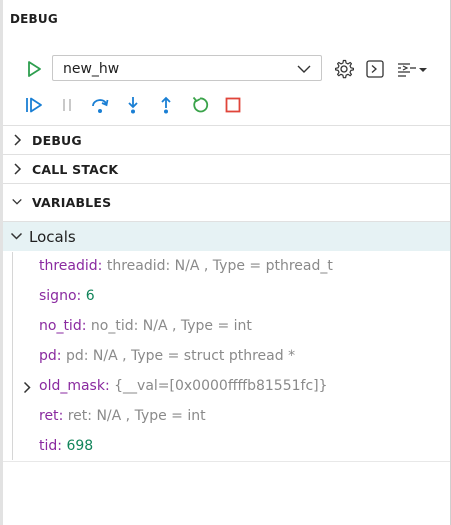 This screenshot has height=525, width=451. What do you see at coordinates (171, 326) in the screenshot?
I see `variable-value: no_tid: N/A , Type = int` at bounding box center [171, 326].